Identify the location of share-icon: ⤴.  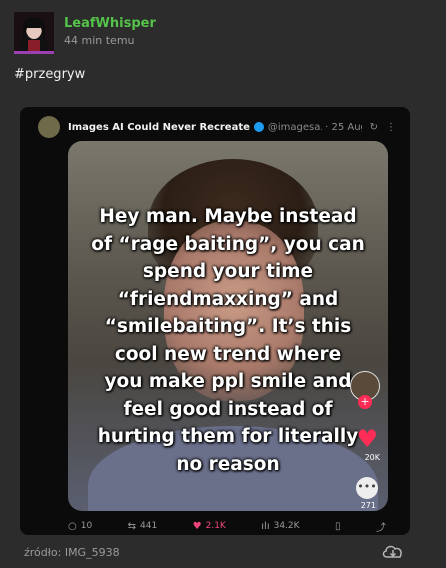
(380, 528).